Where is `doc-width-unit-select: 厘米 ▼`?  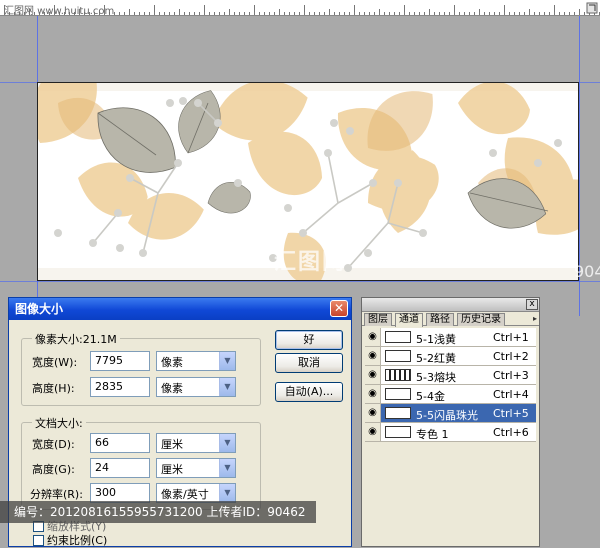
doc-width-unit-select: 厘米 ▼ is located at coordinates (196, 443).